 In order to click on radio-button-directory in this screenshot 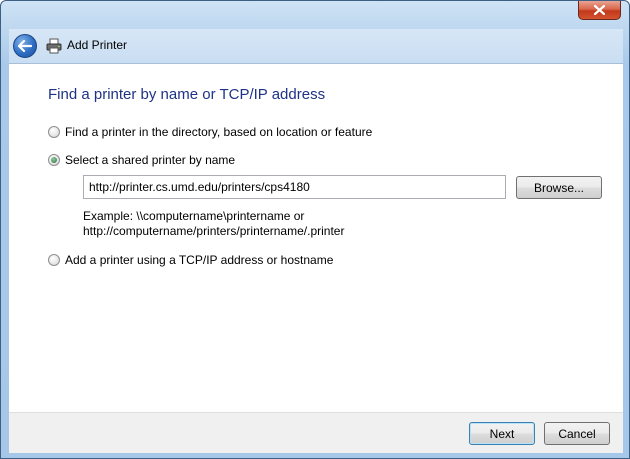, I will do `click(54, 132)`.